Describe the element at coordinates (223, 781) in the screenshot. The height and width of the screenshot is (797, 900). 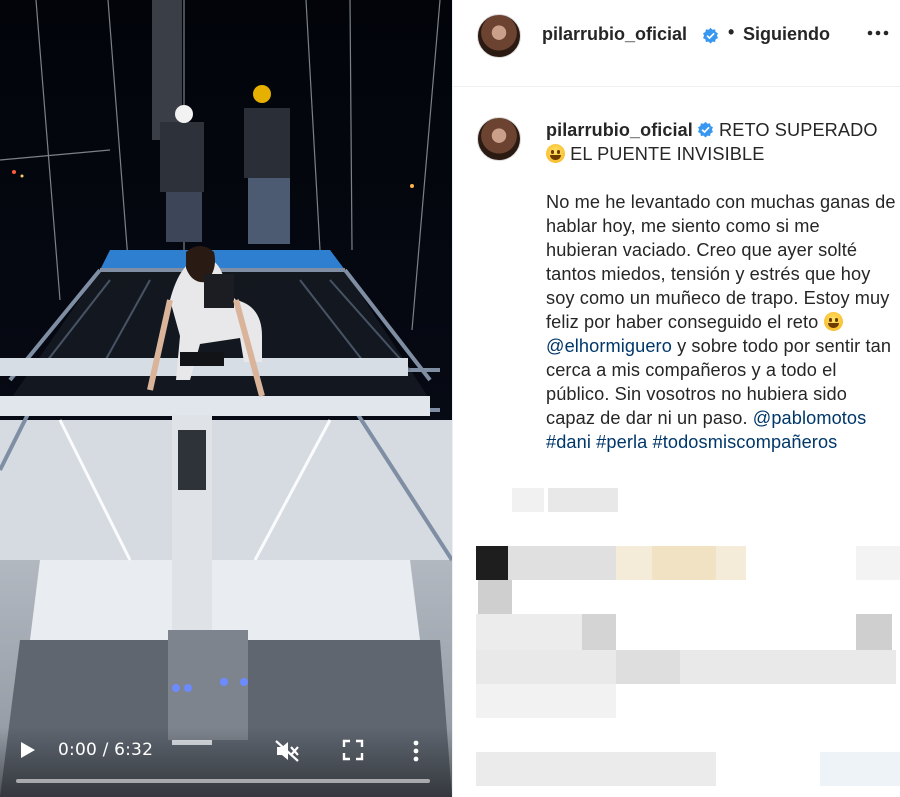
I see `video-progress-bar` at that location.